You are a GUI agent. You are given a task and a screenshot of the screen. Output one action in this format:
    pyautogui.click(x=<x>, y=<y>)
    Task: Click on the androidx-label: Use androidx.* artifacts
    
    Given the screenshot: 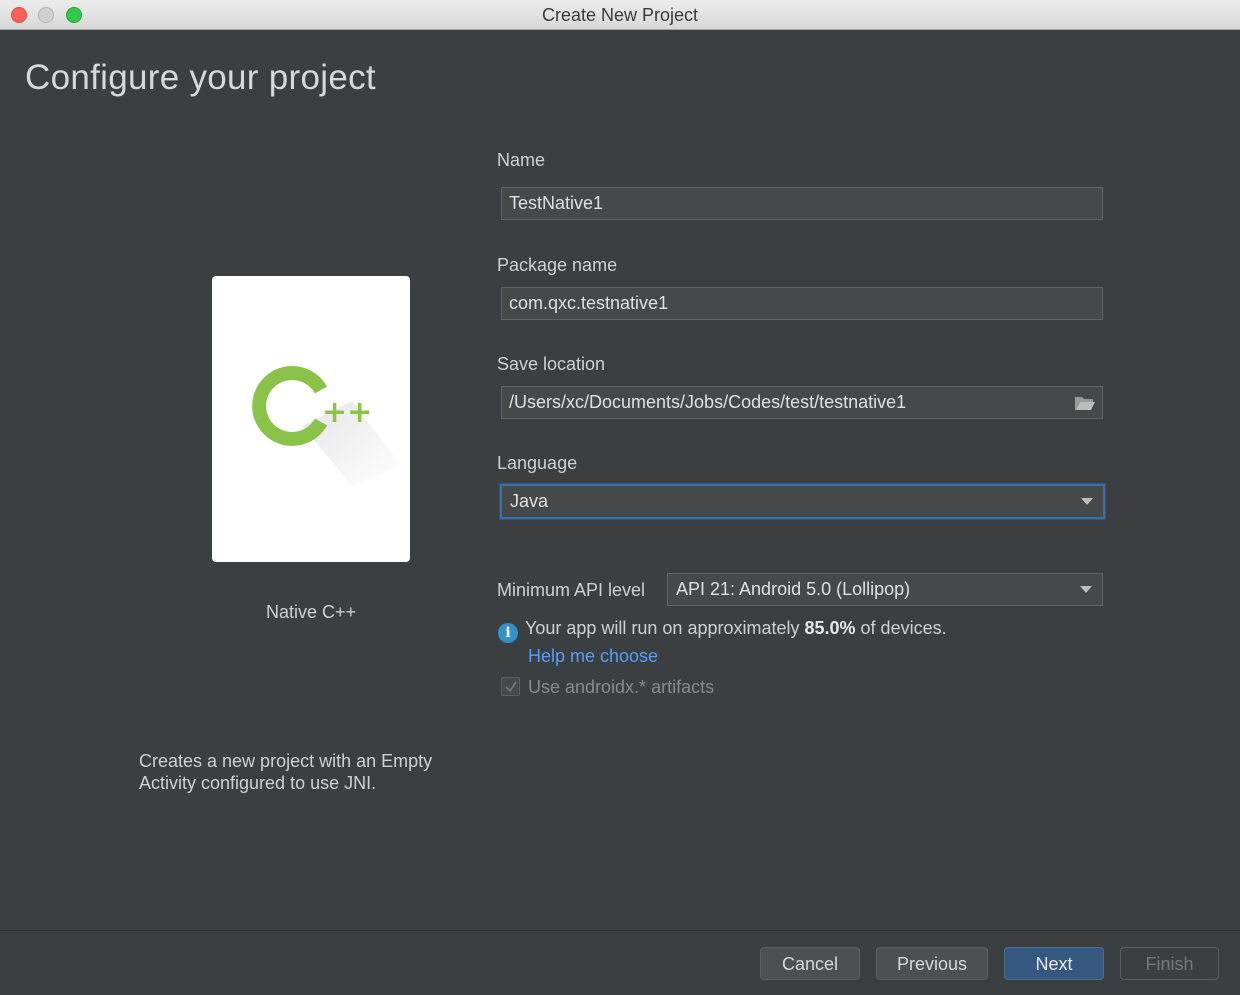 What is the action you would take?
    pyautogui.click(x=621, y=687)
    